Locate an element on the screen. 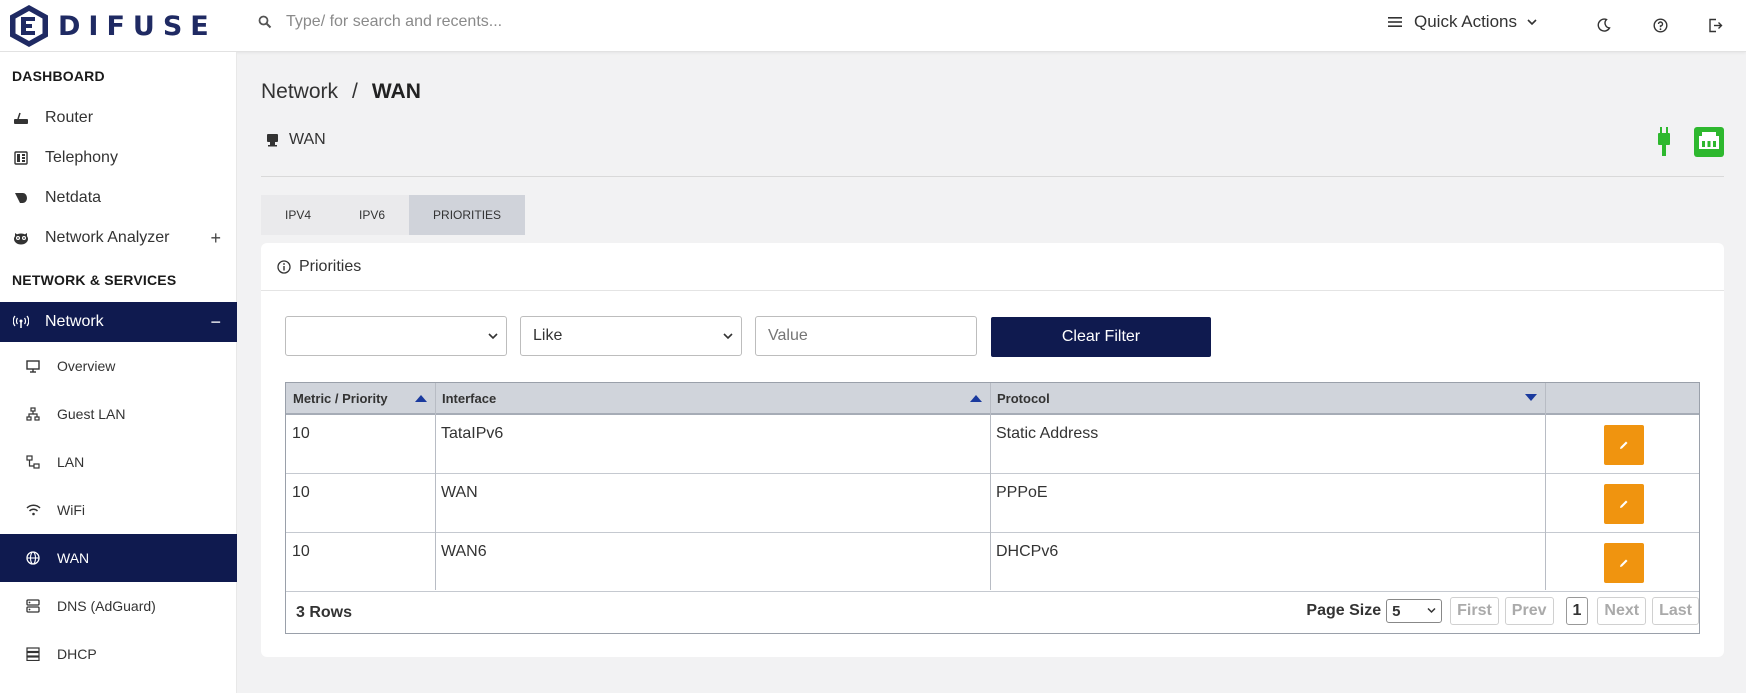 The height and width of the screenshot is (693, 1746). pencil-icon is located at coordinates (1624, 504).